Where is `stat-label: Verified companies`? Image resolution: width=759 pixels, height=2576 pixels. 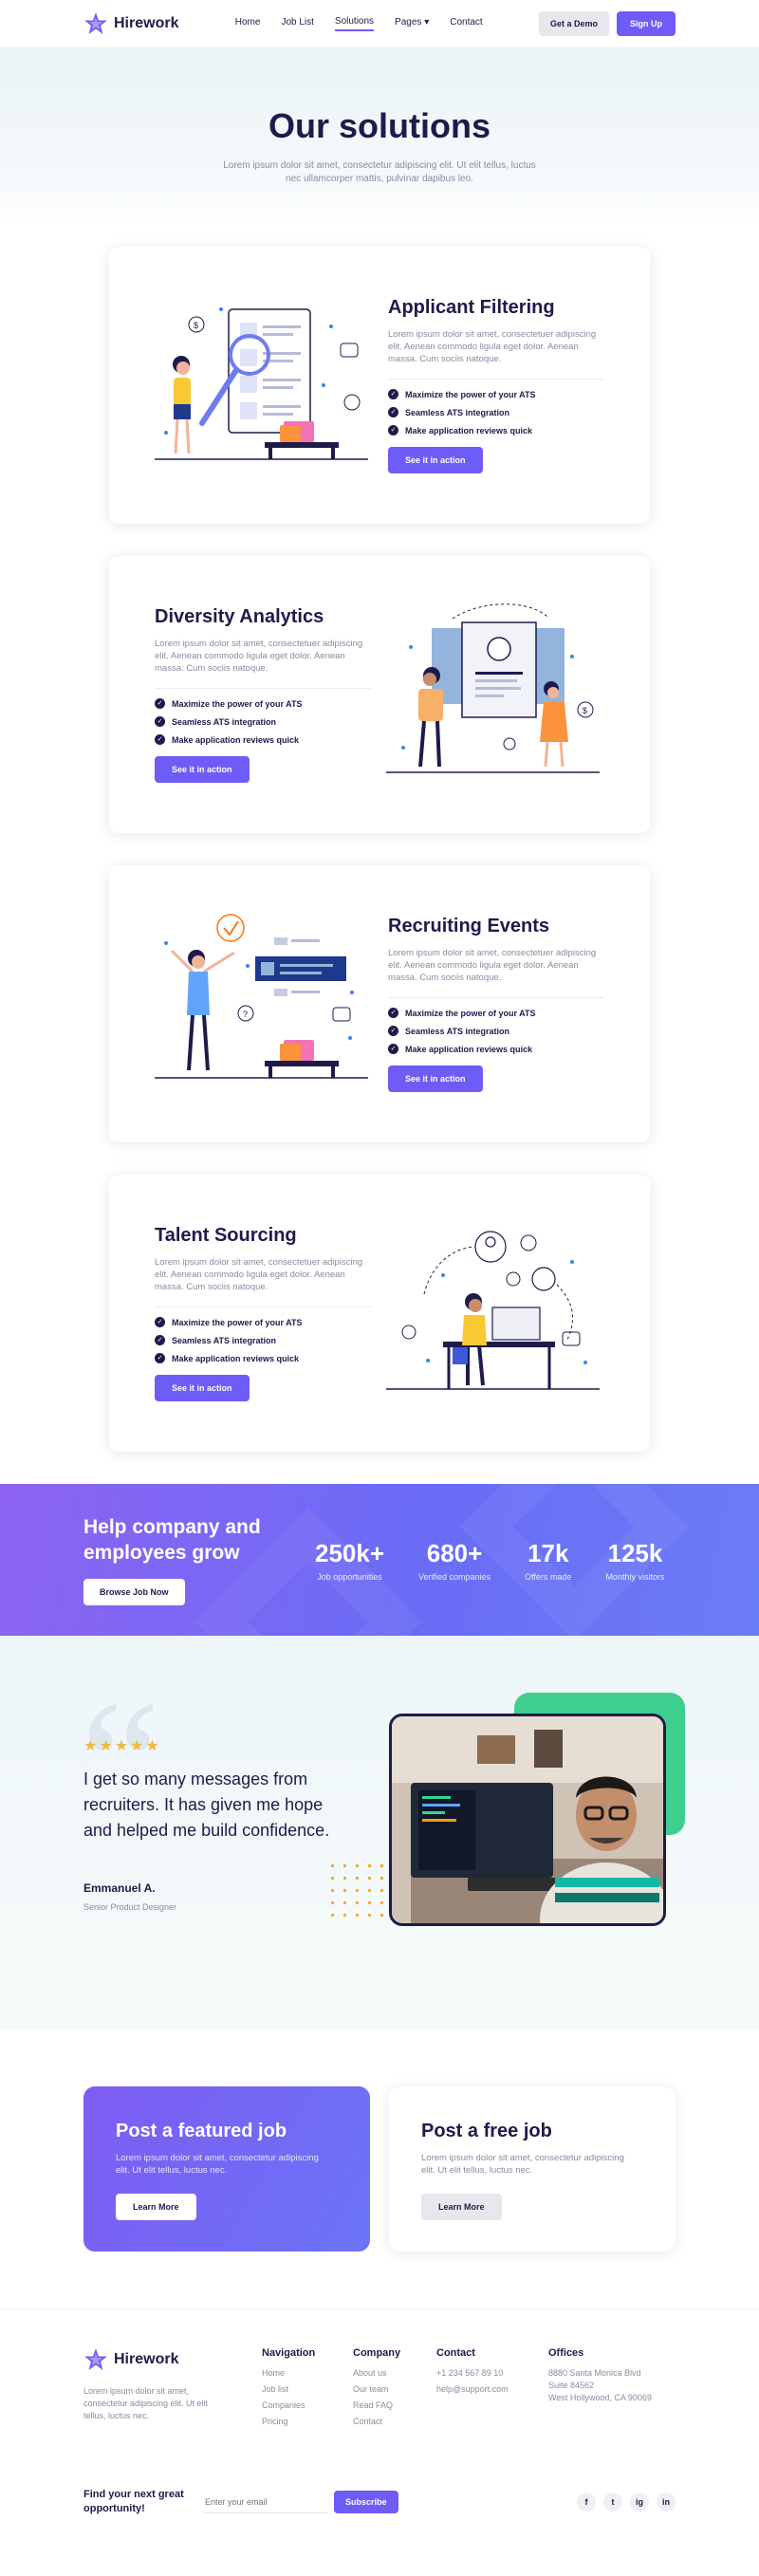 stat-label: Verified companies is located at coordinates (454, 1576).